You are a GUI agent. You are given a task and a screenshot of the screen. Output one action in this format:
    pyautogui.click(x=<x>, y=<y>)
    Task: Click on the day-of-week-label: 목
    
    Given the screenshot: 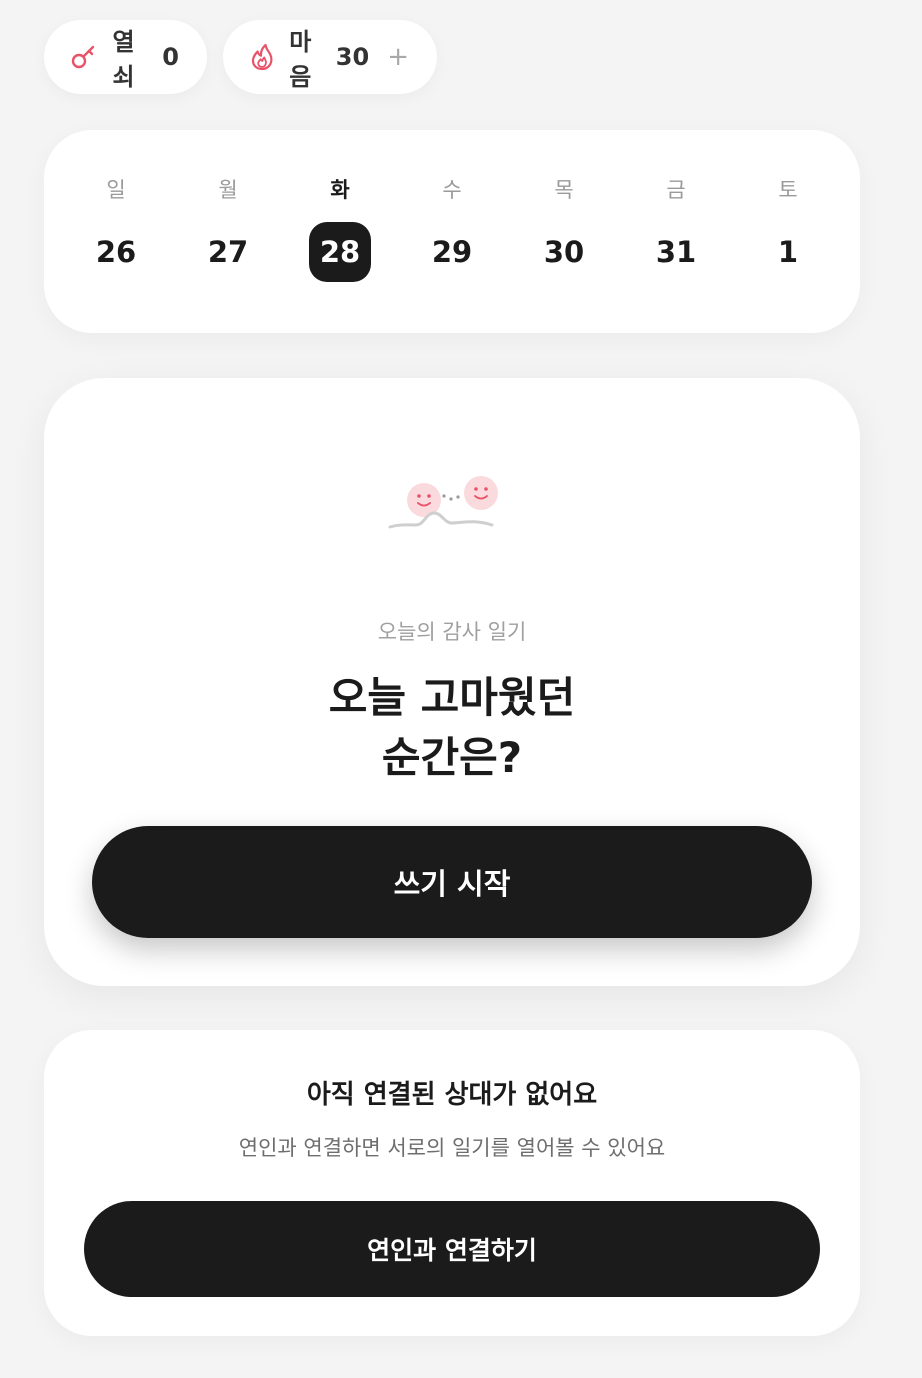 What is the action you would take?
    pyautogui.click(x=564, y=190)
    